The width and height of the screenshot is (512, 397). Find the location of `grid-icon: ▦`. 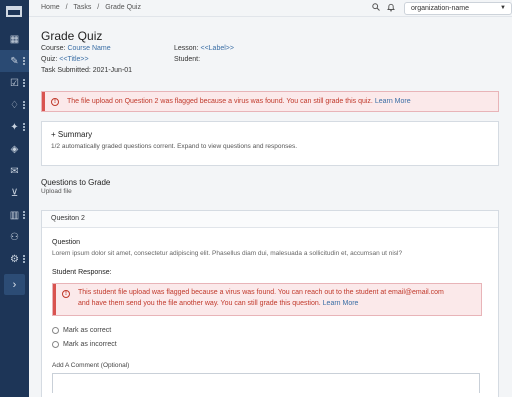

grid-icon: ▦ is located at coordinates (14, 39).